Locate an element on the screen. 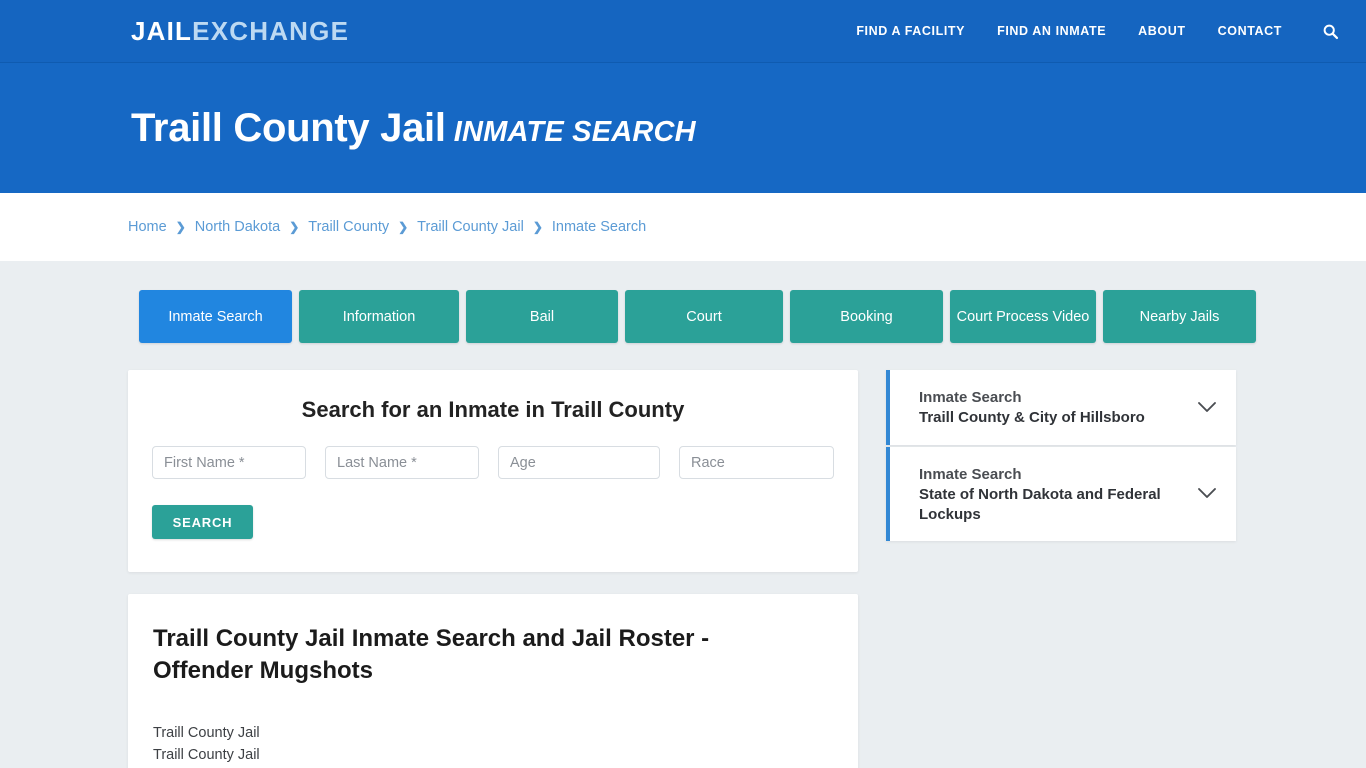  nav-item-find-an-inmate: FIND AN INMATE is located at coordinates (1051, 31).